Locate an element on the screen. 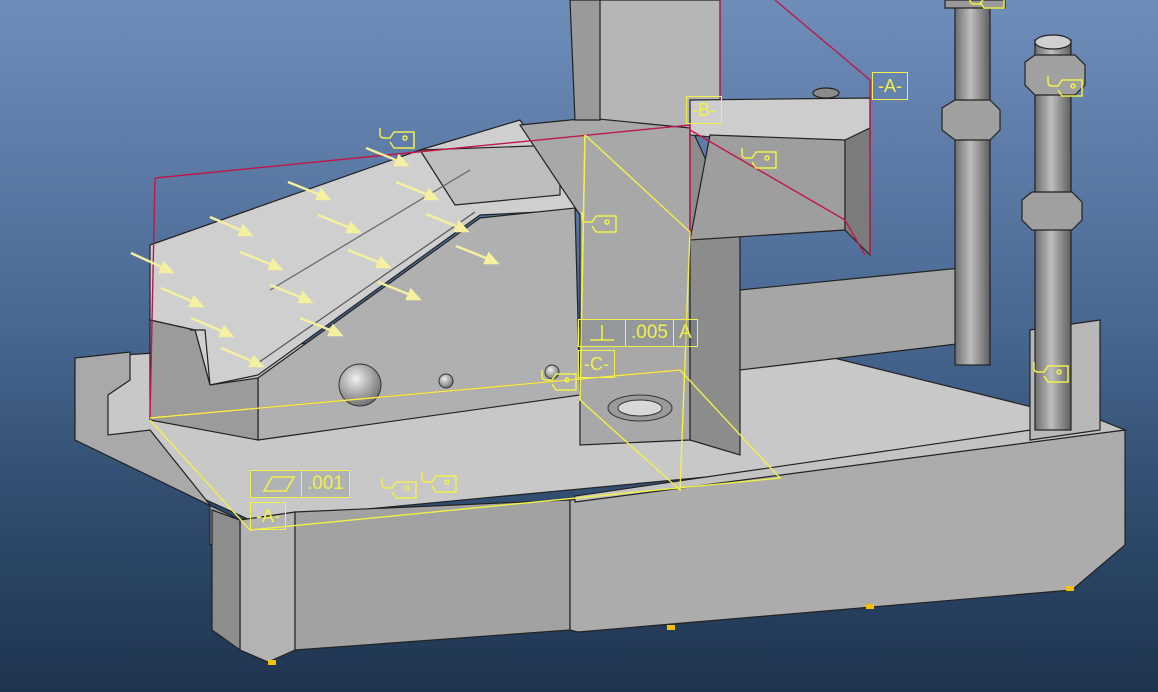 Image resolution: width=1158 pixels, height=692 pixels. flatness-icon is located at coordinates (276, 484).